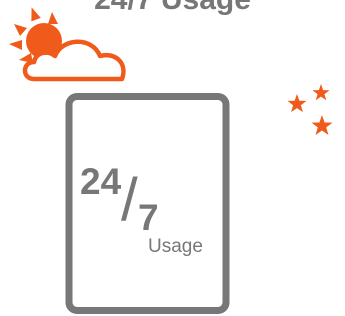 The width and height of the screenshot is (345, 316). I want to click on sun-cloud-icon, so click(67, 44).